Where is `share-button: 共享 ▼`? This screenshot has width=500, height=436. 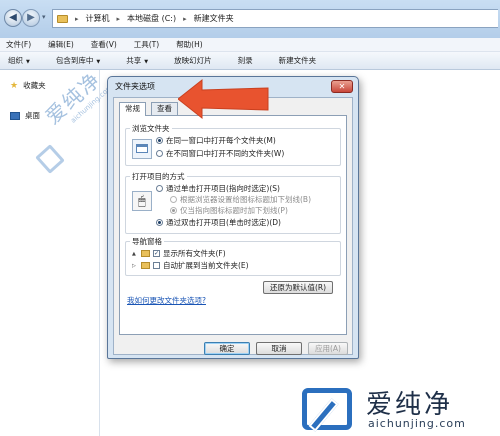
share-button: 共享 ▼ is located at coordinates (137, 60).